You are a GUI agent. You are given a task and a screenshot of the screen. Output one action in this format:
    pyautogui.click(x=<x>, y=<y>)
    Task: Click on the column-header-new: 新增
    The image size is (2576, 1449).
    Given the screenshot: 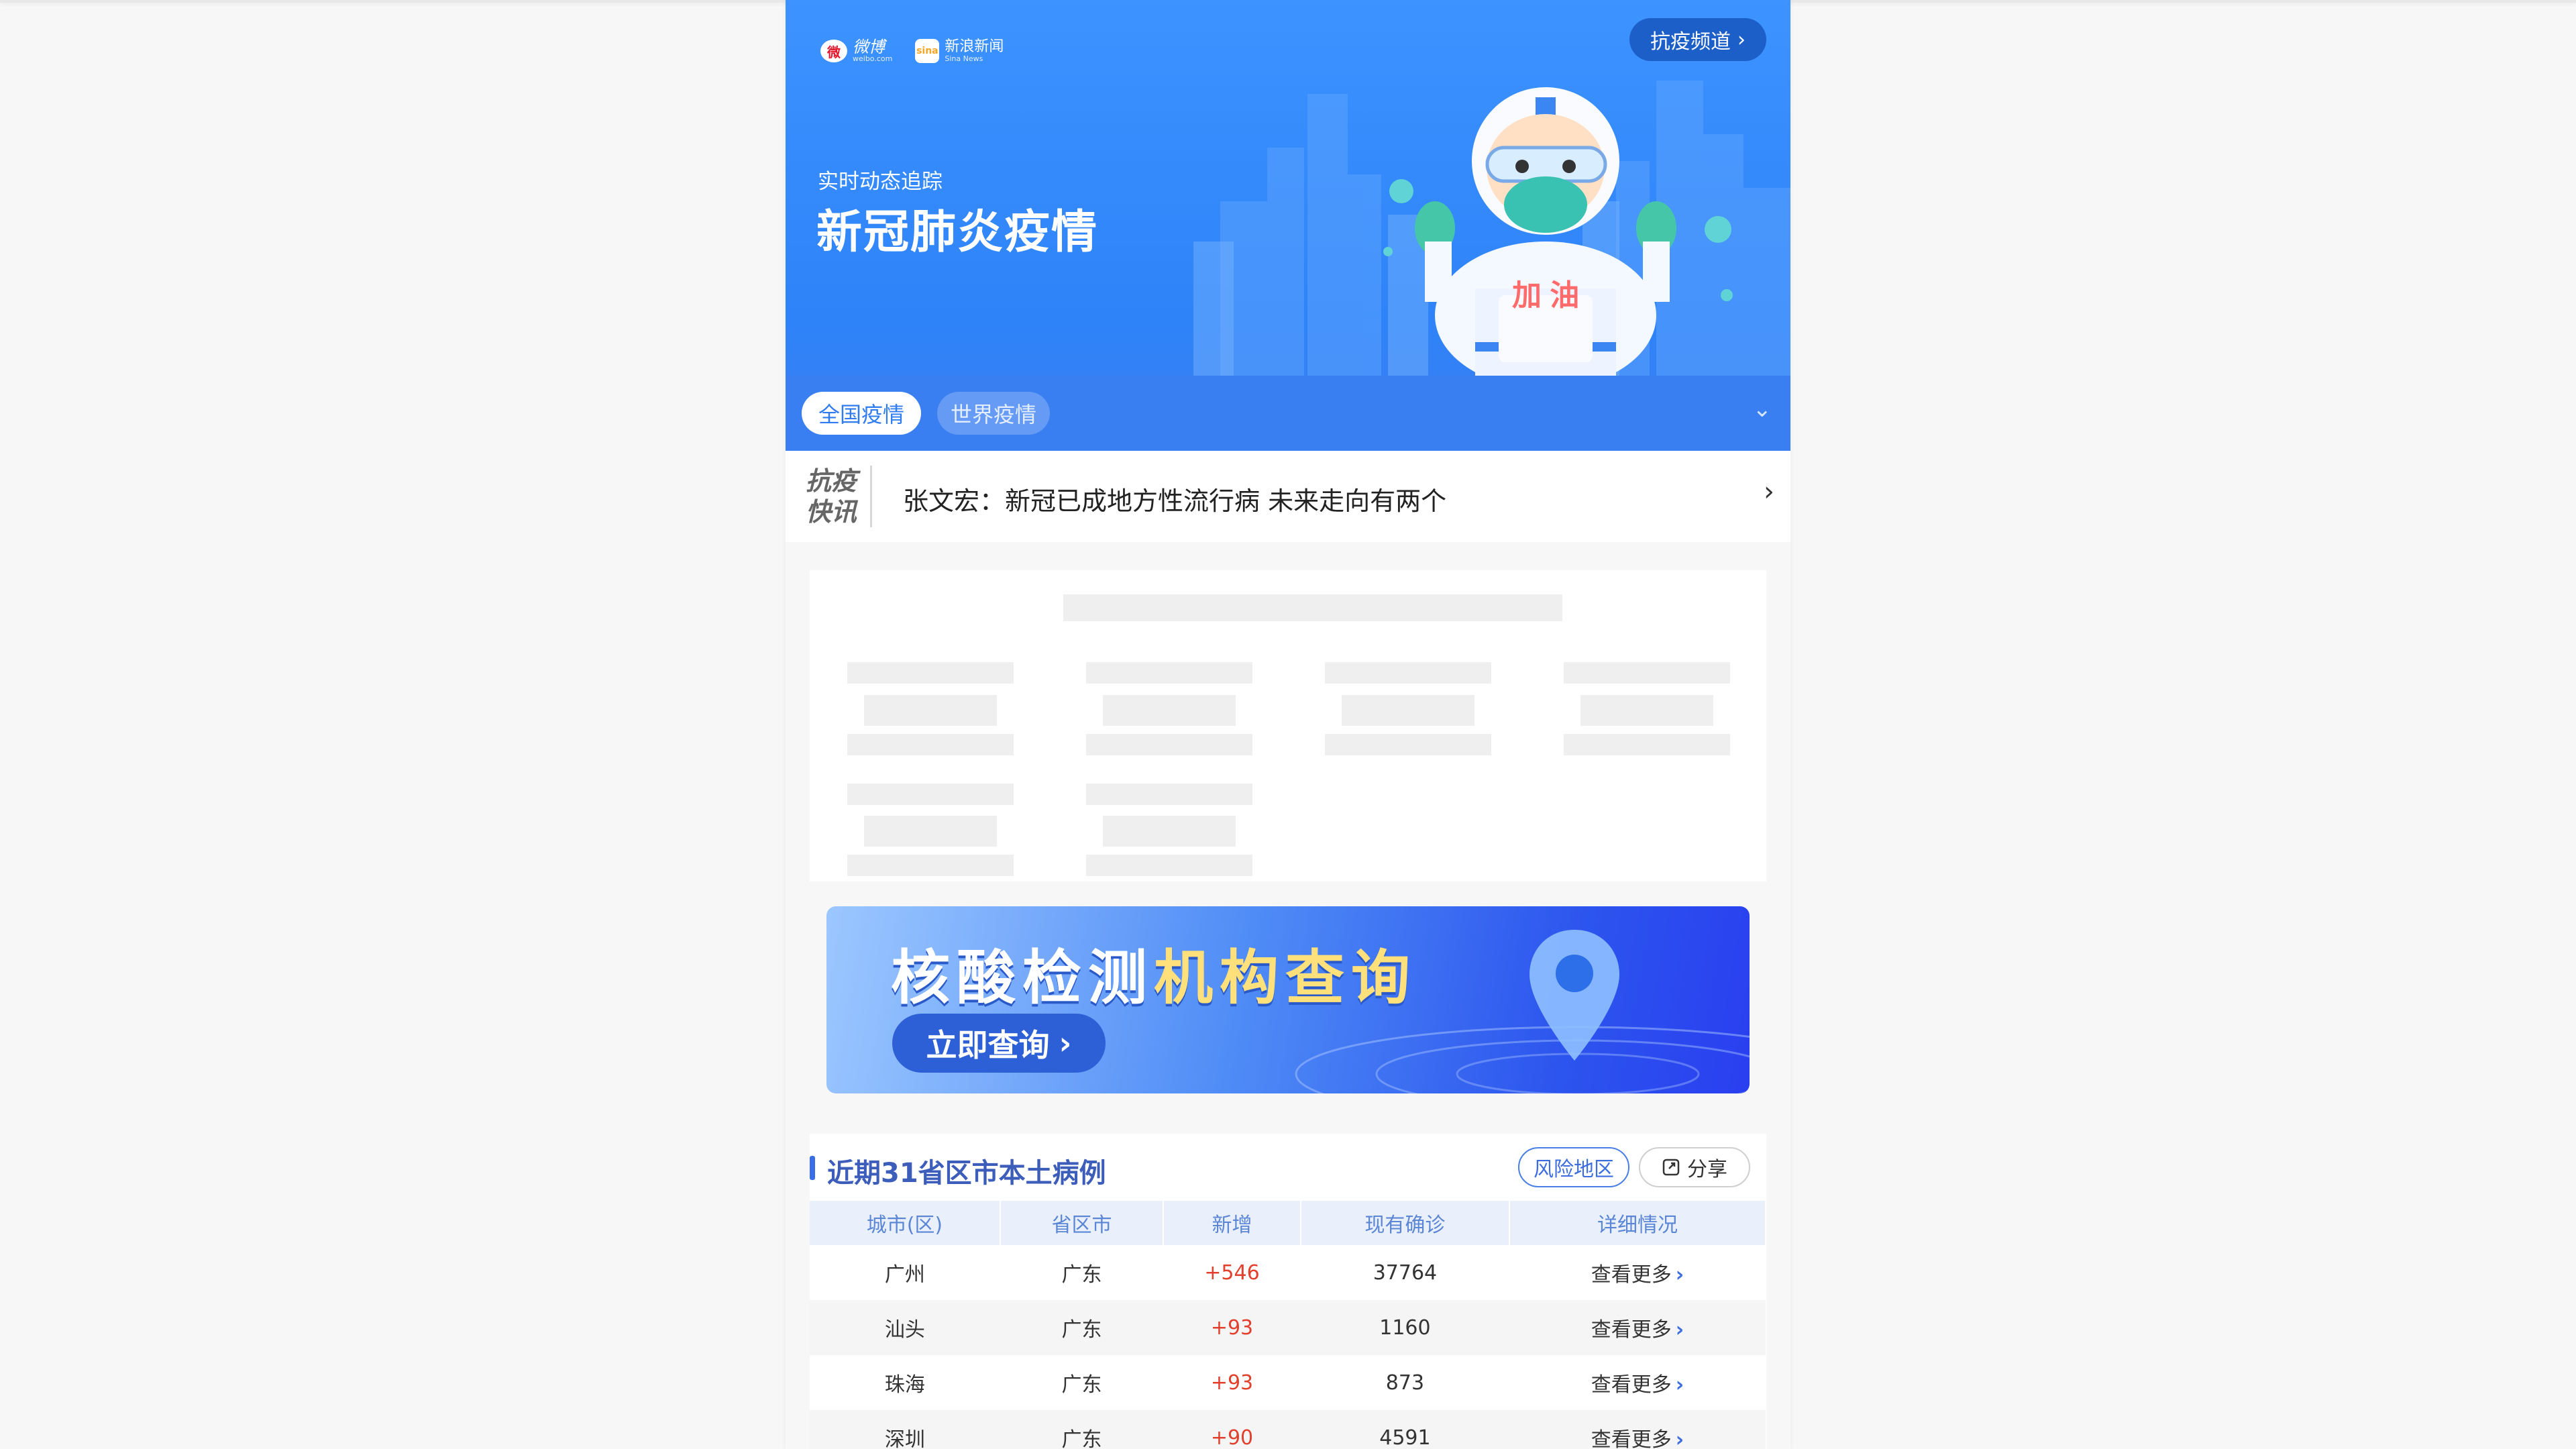 What is the action you would take?
    pyautogui.click(x=1232, y=1223)
    